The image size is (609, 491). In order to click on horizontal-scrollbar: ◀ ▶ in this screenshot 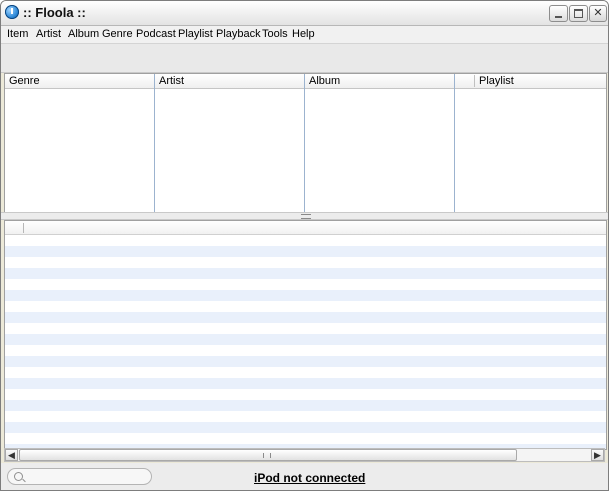, I will do `click(304, 455)`.